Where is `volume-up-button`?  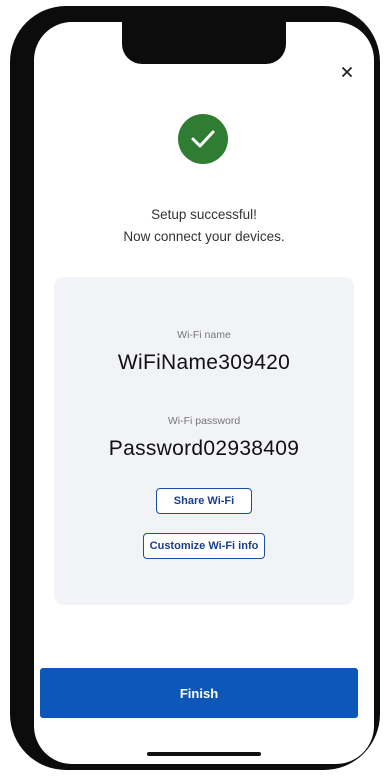 volume-up-button is located at coordinates (18, 202).